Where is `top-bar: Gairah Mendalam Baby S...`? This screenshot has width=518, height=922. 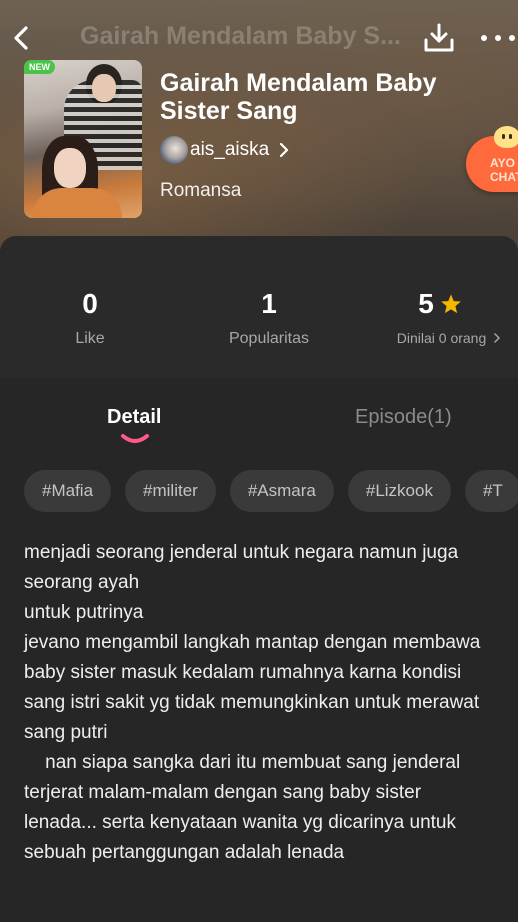 top-bar: Gairah Mendalam Baby S... is located at coordinates (259, 38).